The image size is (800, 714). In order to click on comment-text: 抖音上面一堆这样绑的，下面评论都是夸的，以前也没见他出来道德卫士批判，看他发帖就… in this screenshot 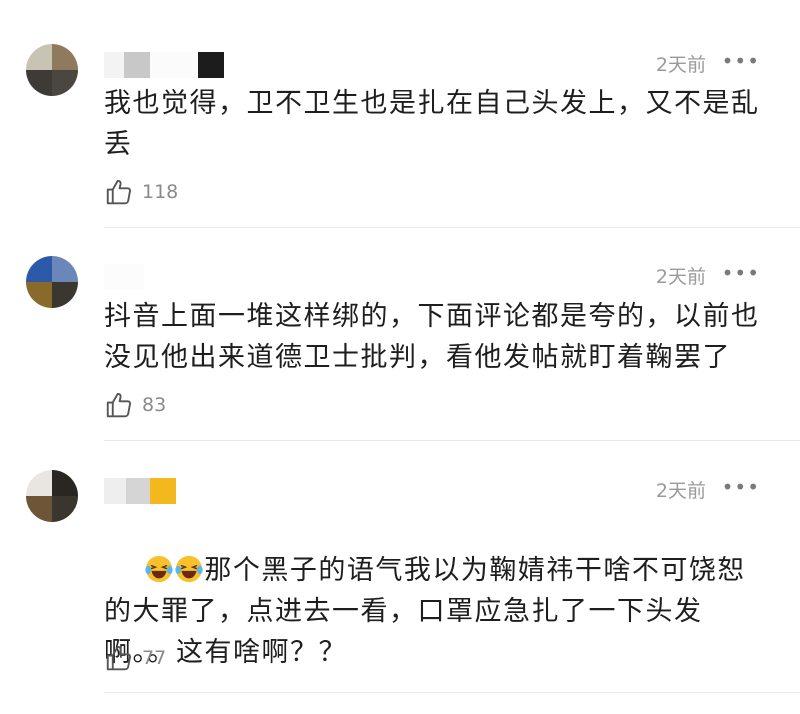, I will do `click(432, 337)`.